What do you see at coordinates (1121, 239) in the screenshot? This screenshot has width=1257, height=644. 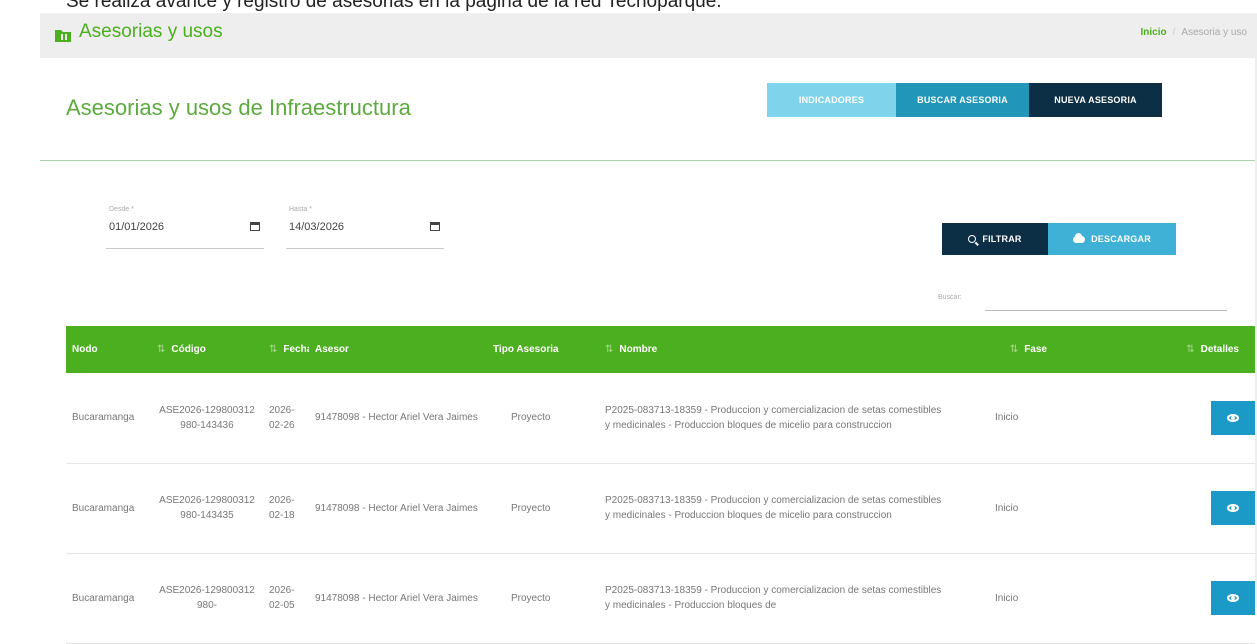 I see `descargar-label: DESCARGAR` at bounding box center [1121, 239].